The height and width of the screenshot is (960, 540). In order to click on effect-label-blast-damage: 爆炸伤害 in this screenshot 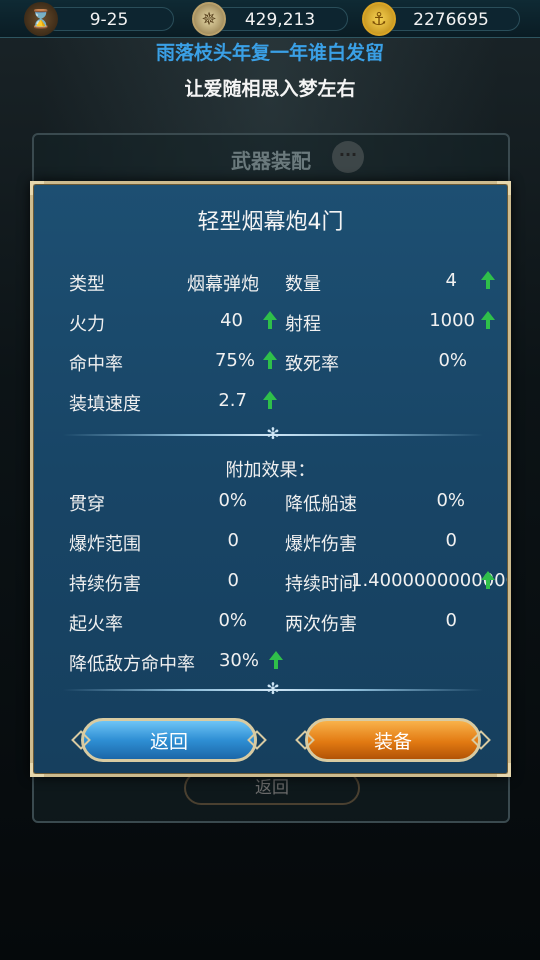, I will do `click(321, 544)`.